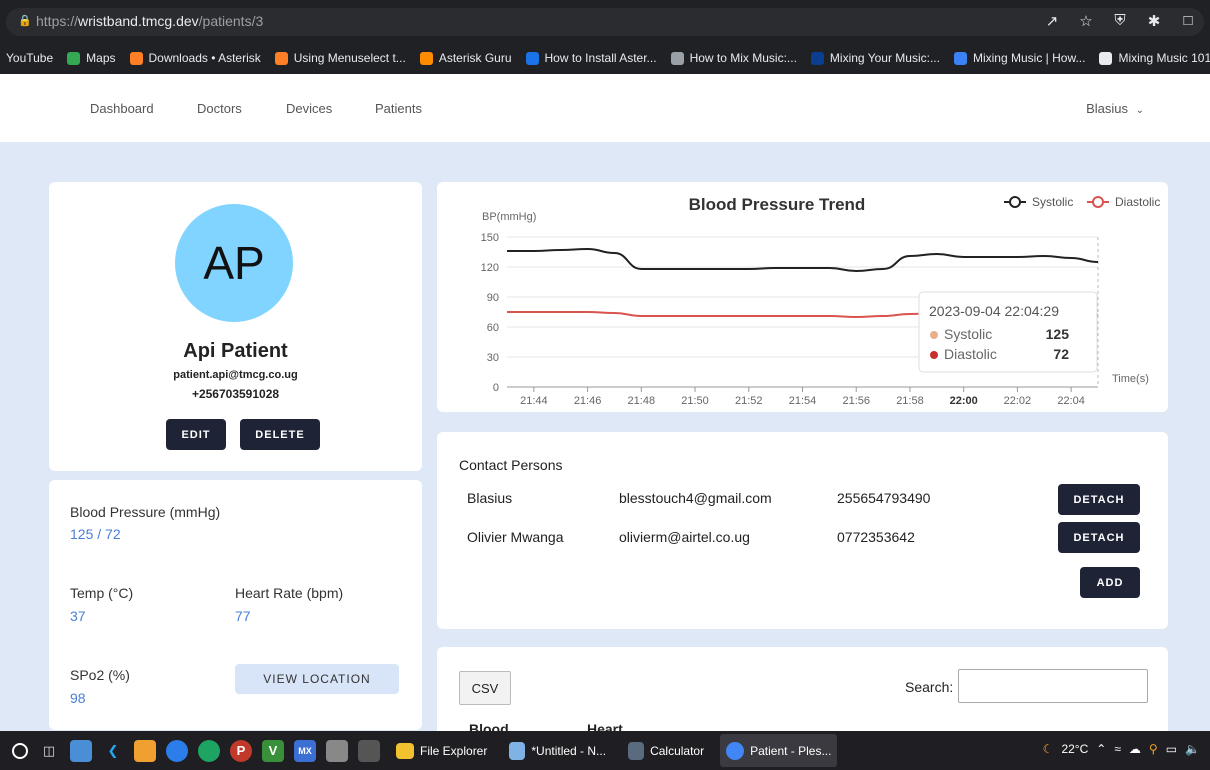 The width and height of the screenshot is (1210, 770). I want to click on app-icon: P, so click(241, 750).